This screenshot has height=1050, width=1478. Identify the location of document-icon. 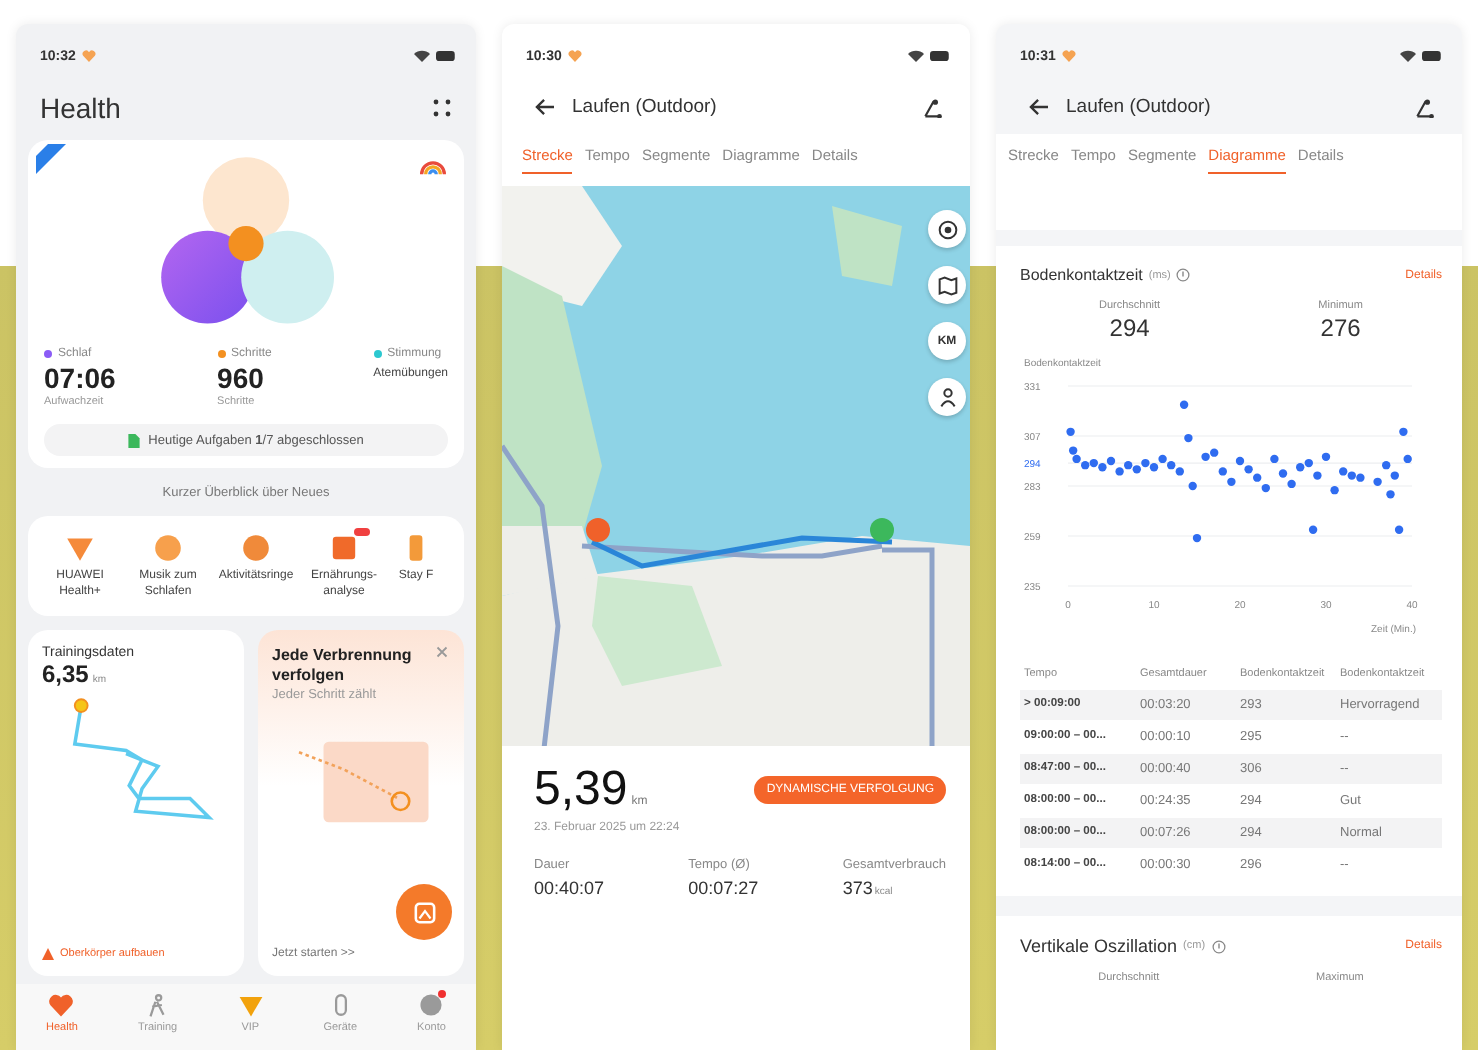
(134, 440).